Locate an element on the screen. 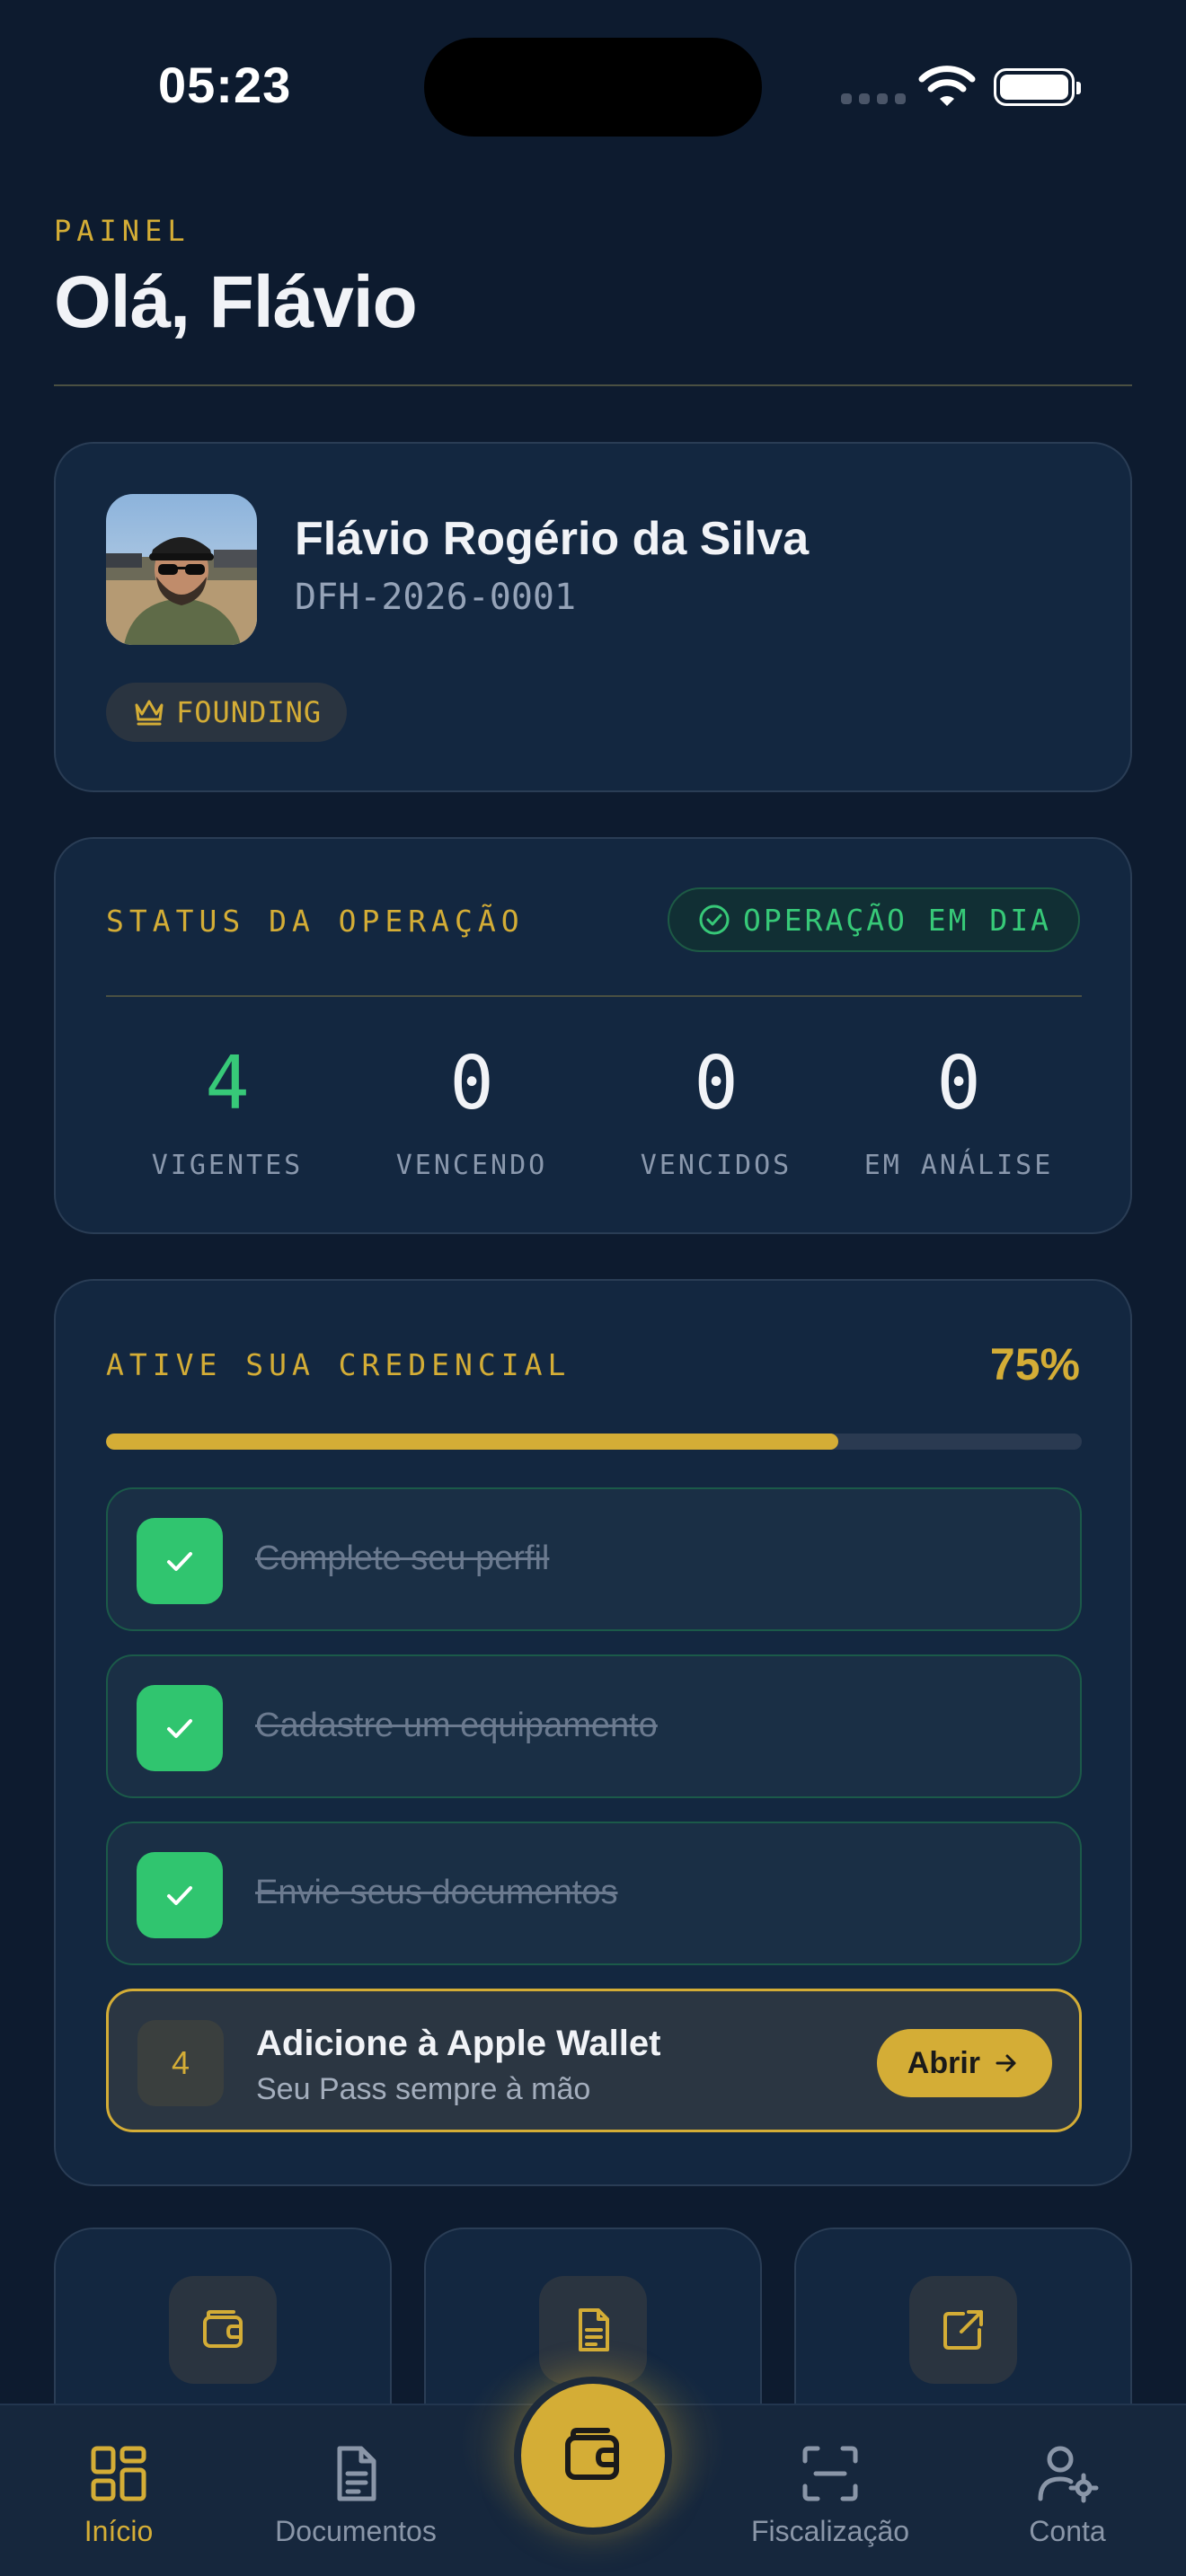 This screenshot has width=1186, height=2576. external-link-icon is located at coordinates (963, 2330).